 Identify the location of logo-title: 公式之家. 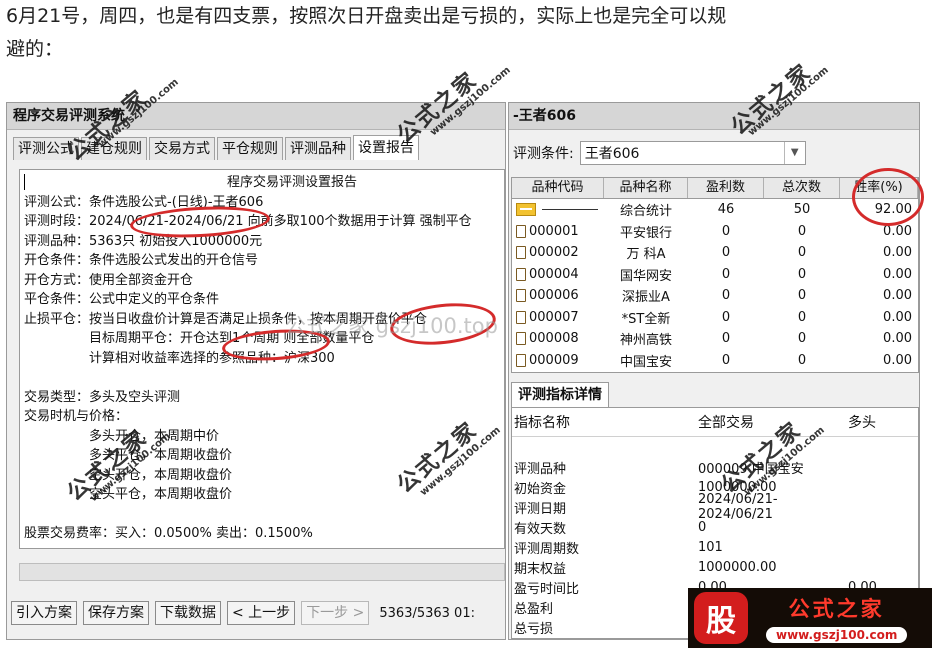
(836, 609).